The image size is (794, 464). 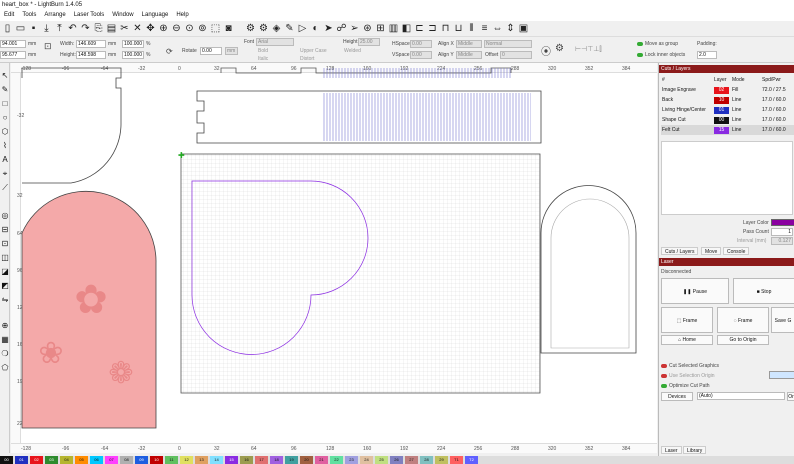 What do you see at coordinates (367, 28) in the screenshot?
I see `target-icon: ⊛` at bounding box center [367, 28].